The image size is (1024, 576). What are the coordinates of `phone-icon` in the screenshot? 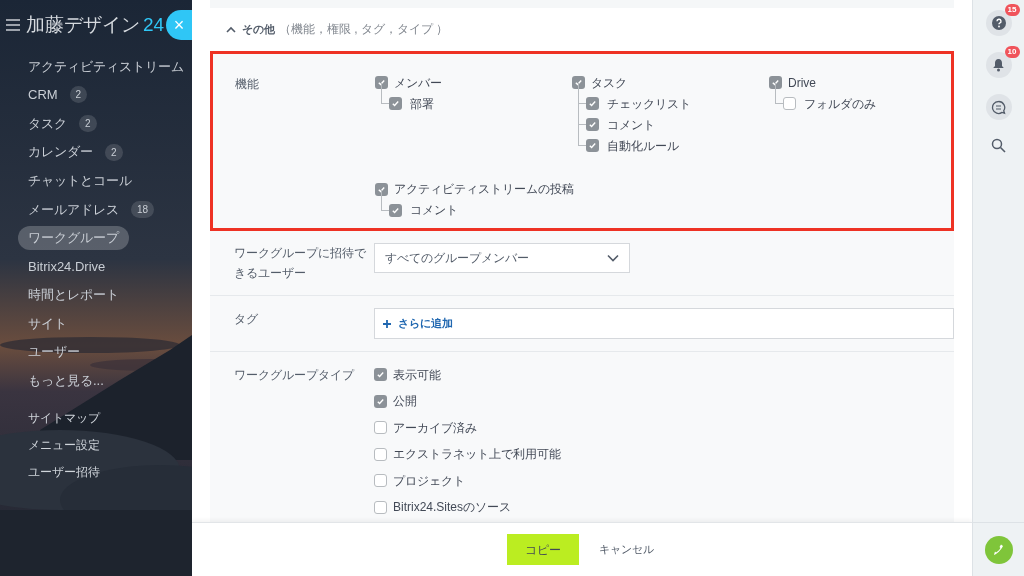 It's located at (998, 549).